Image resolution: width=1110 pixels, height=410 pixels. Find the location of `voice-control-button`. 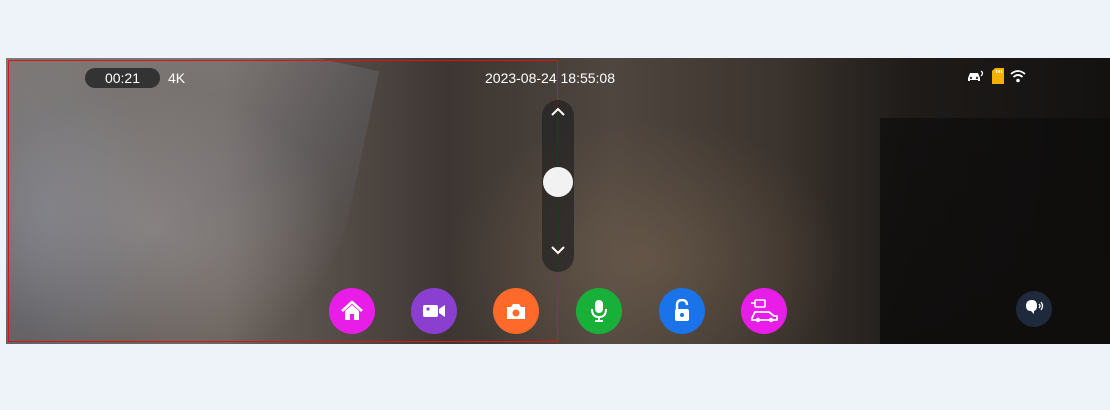

voice-control-button is located at coordinates (1034, 309).